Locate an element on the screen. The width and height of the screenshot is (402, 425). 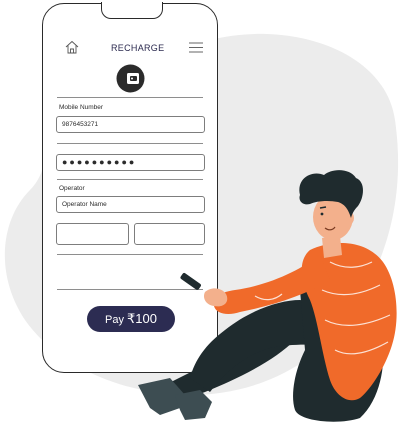
handheld-phone is located at coordinates (190, 281).